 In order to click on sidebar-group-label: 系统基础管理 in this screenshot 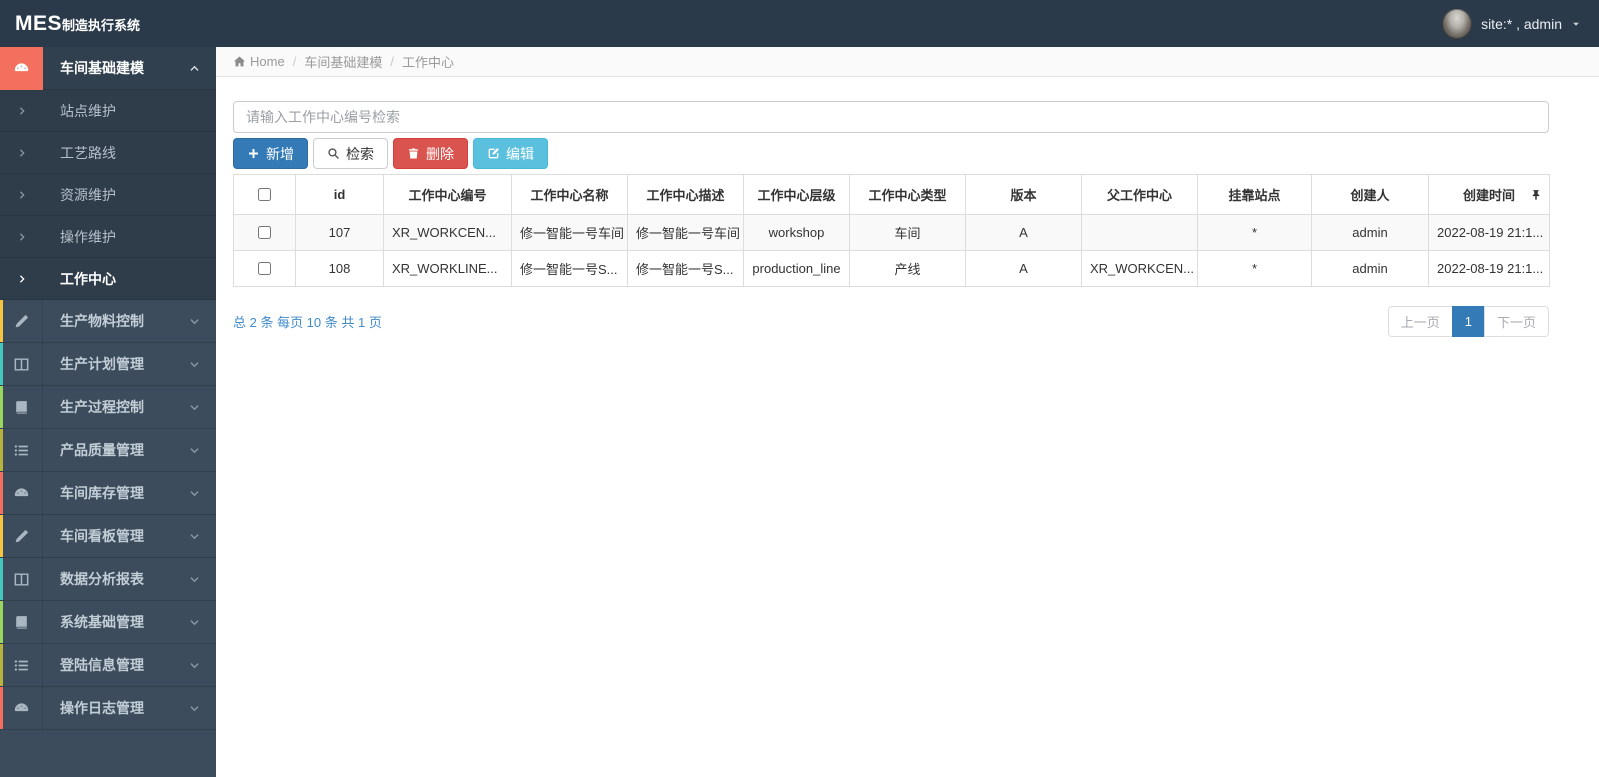, I will do `click(102, 622)`.